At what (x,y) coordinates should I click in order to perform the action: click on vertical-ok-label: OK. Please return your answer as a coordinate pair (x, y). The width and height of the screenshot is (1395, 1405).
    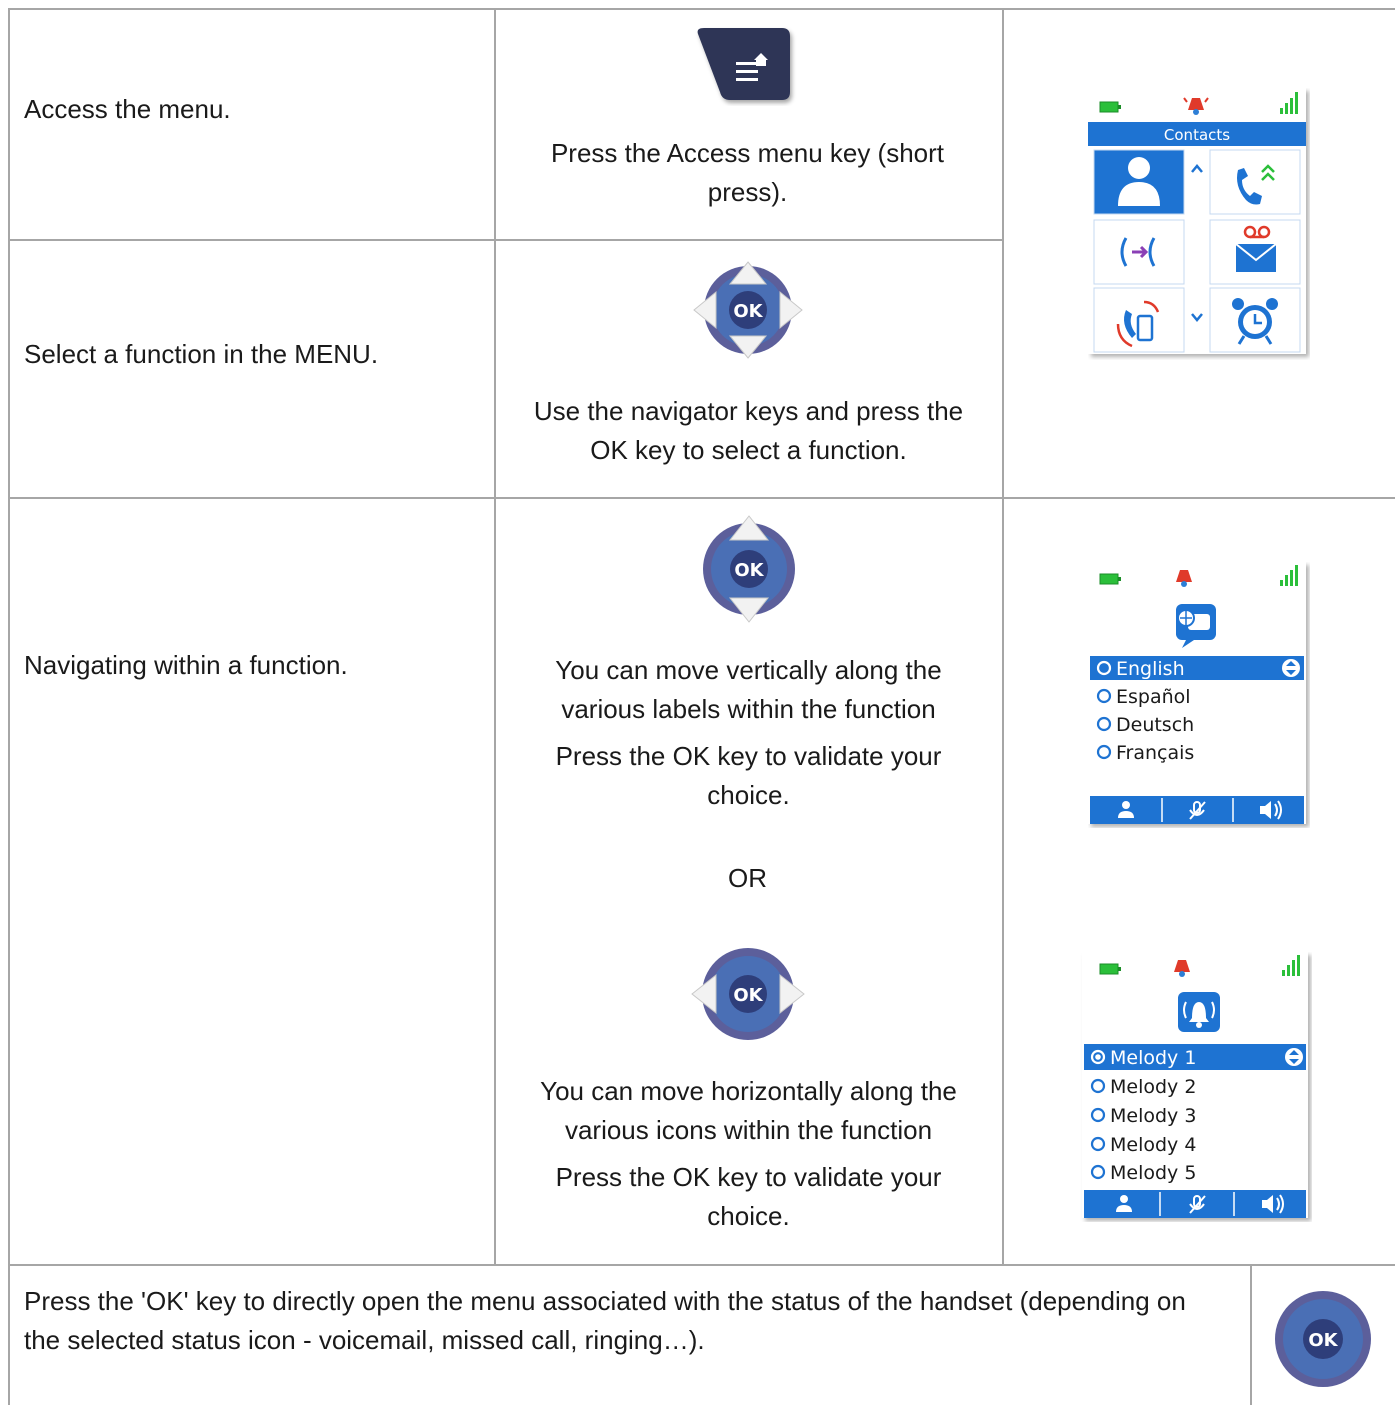
    Looking at the image, I should click on (749, 570).